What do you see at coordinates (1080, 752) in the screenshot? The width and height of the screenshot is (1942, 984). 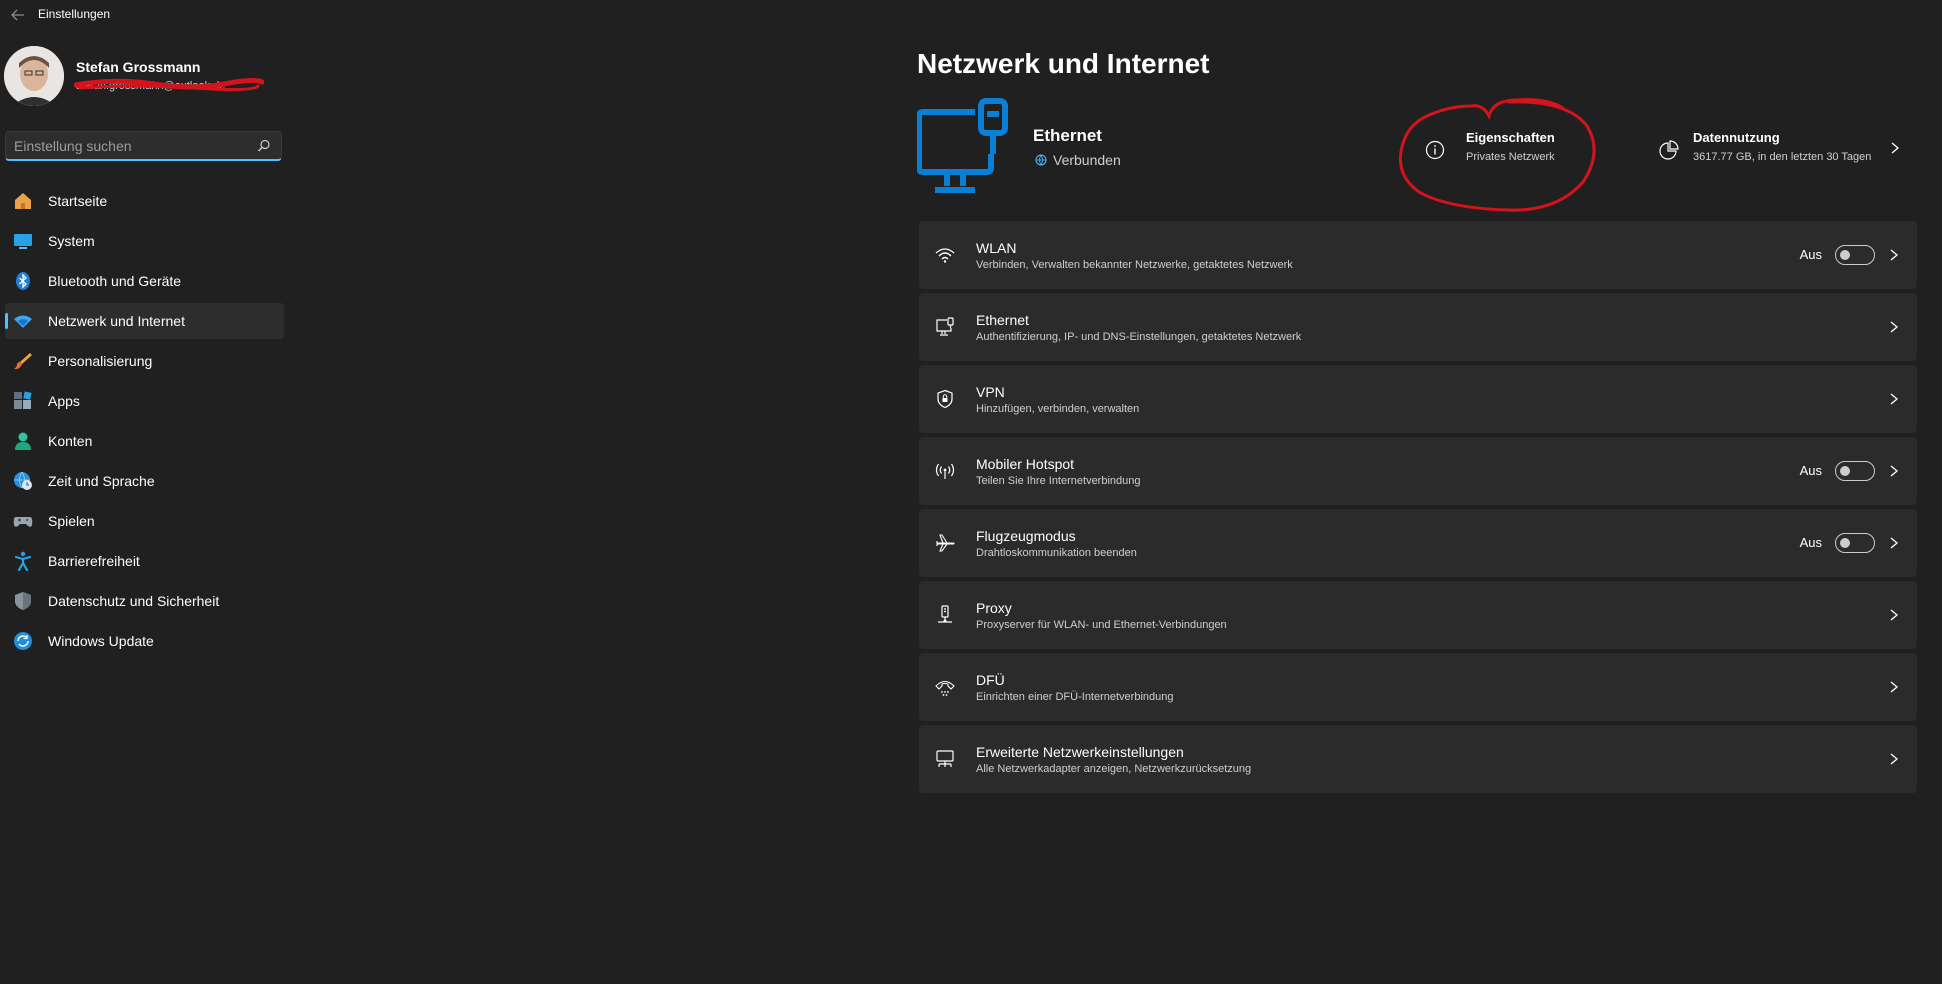 I see `row-title: Erweiterte Netzwerkeinstellungen` at bounding box center [1080, 752].